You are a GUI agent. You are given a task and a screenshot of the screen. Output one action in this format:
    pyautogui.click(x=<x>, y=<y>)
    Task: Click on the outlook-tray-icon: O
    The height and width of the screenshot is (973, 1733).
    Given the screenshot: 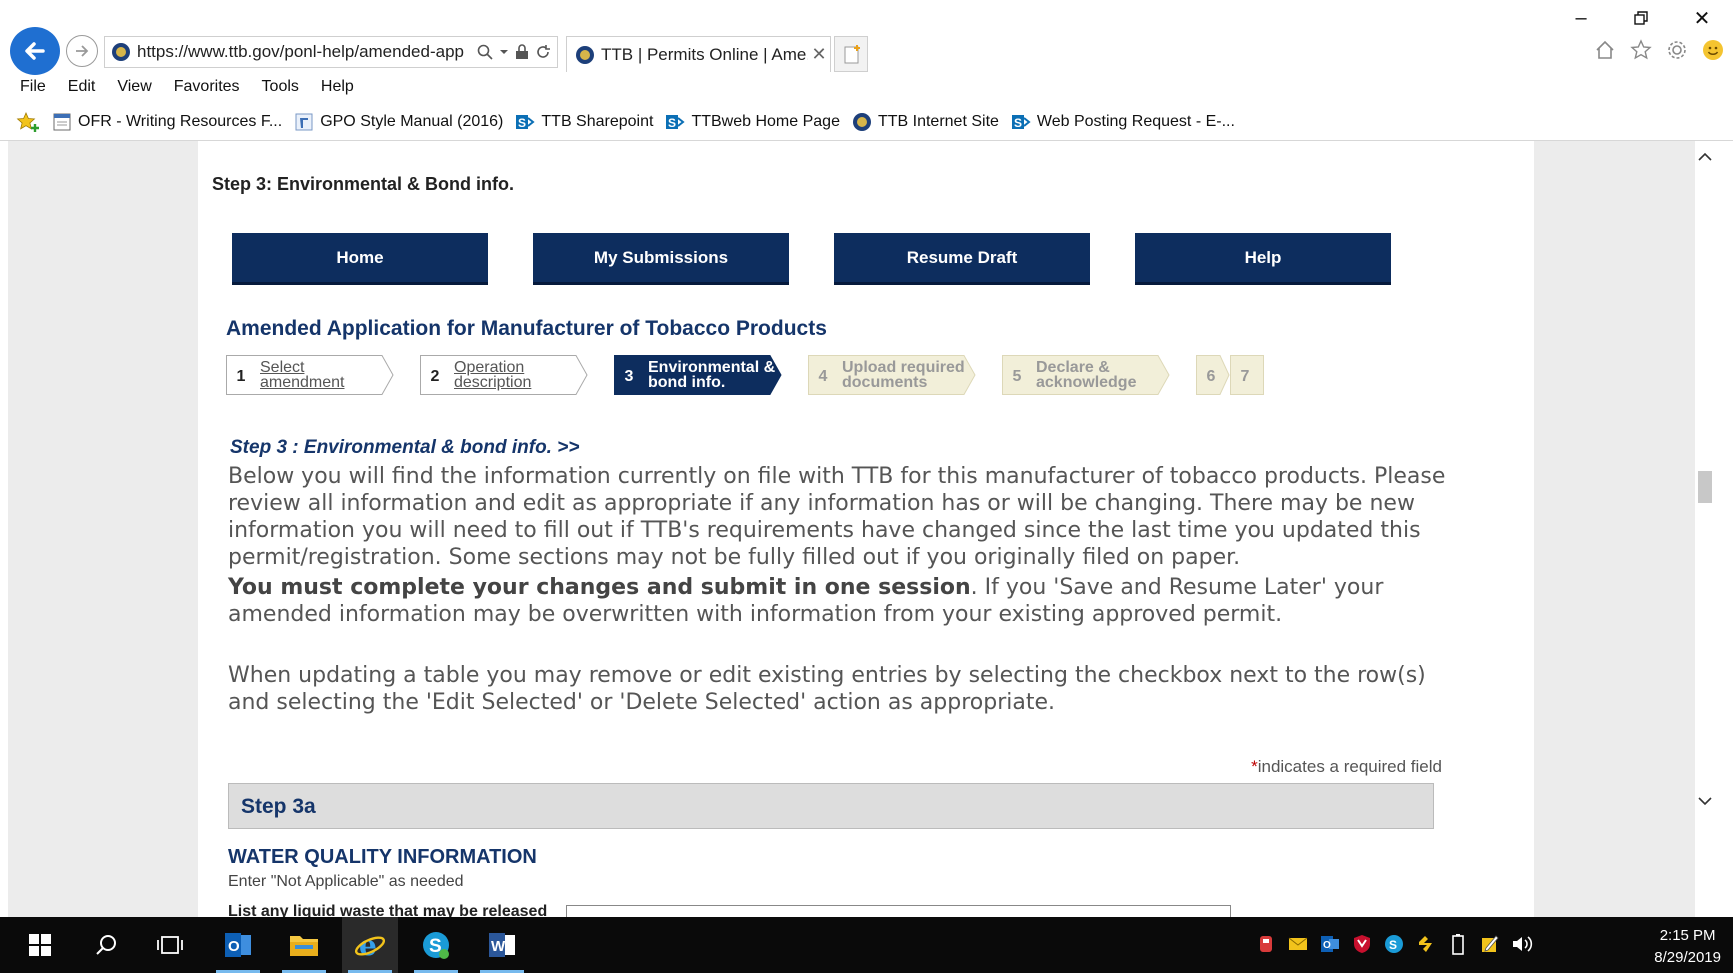 What is the action you would take?
    pyautogui.click(x=1330, y=944)
    